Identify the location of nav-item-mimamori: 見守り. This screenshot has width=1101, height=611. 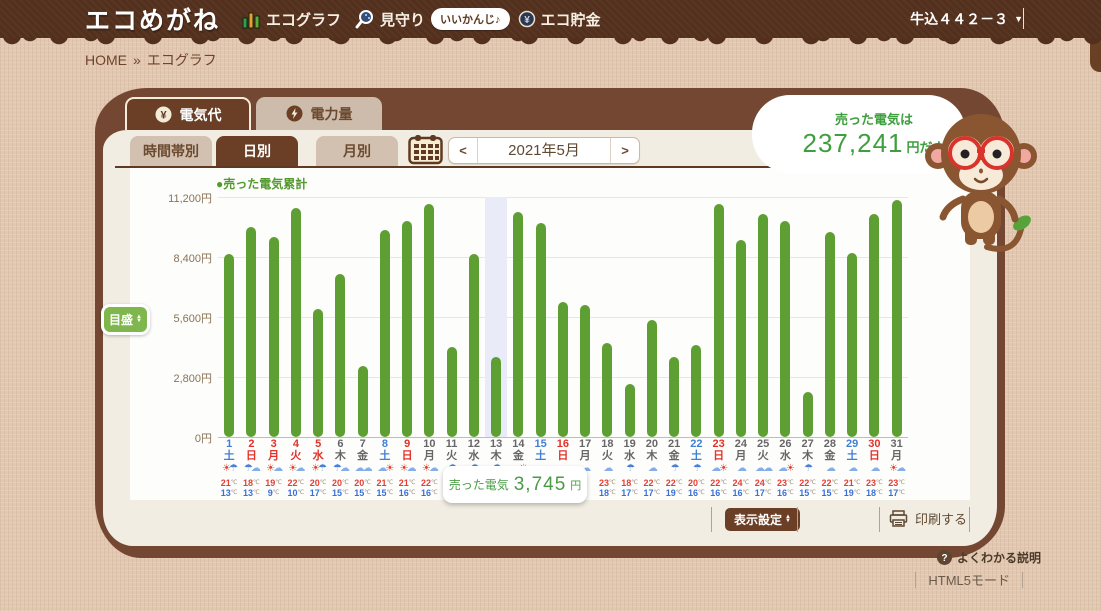
(390, 19).